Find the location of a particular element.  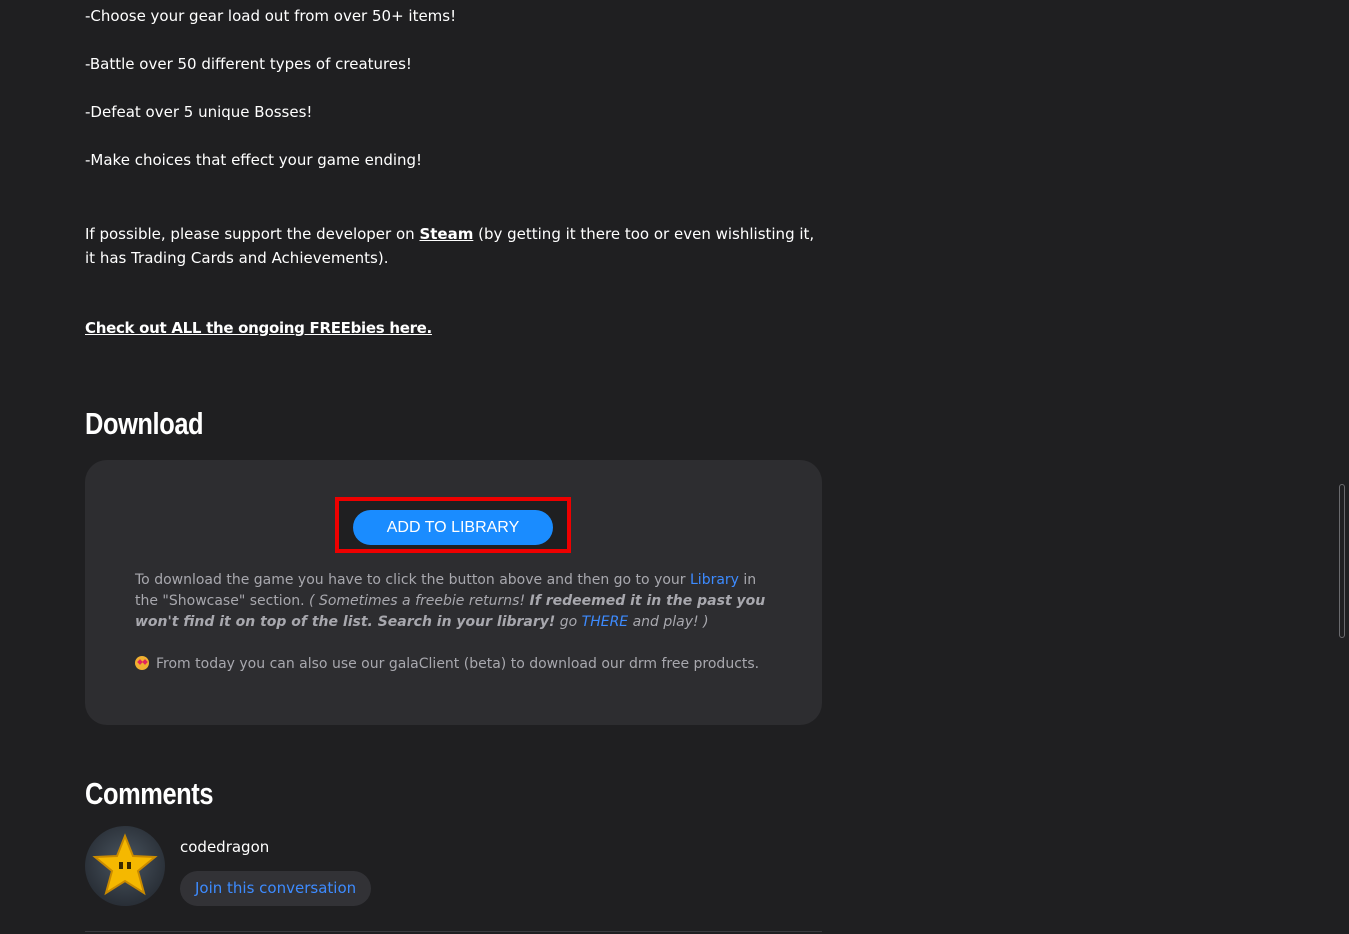

steam-link: Steam is located at coordinates (446, 234).